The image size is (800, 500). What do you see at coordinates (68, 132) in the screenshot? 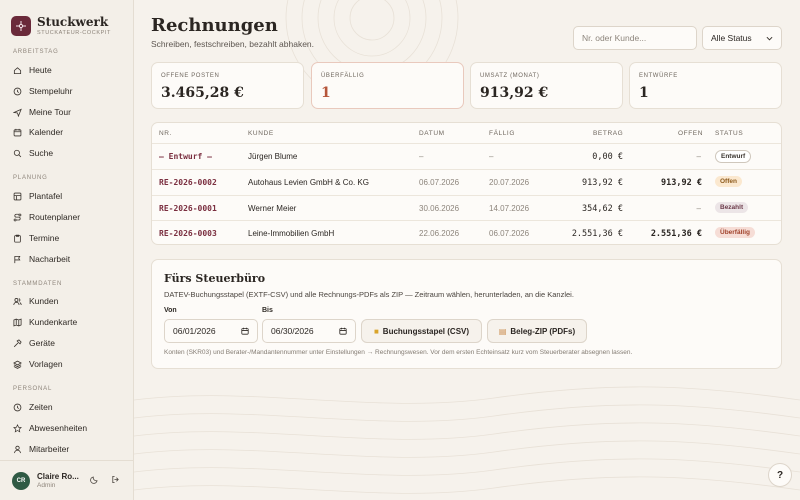
I see `sidebar-item-kalender: Kalender` at bounding box center [68, 132].